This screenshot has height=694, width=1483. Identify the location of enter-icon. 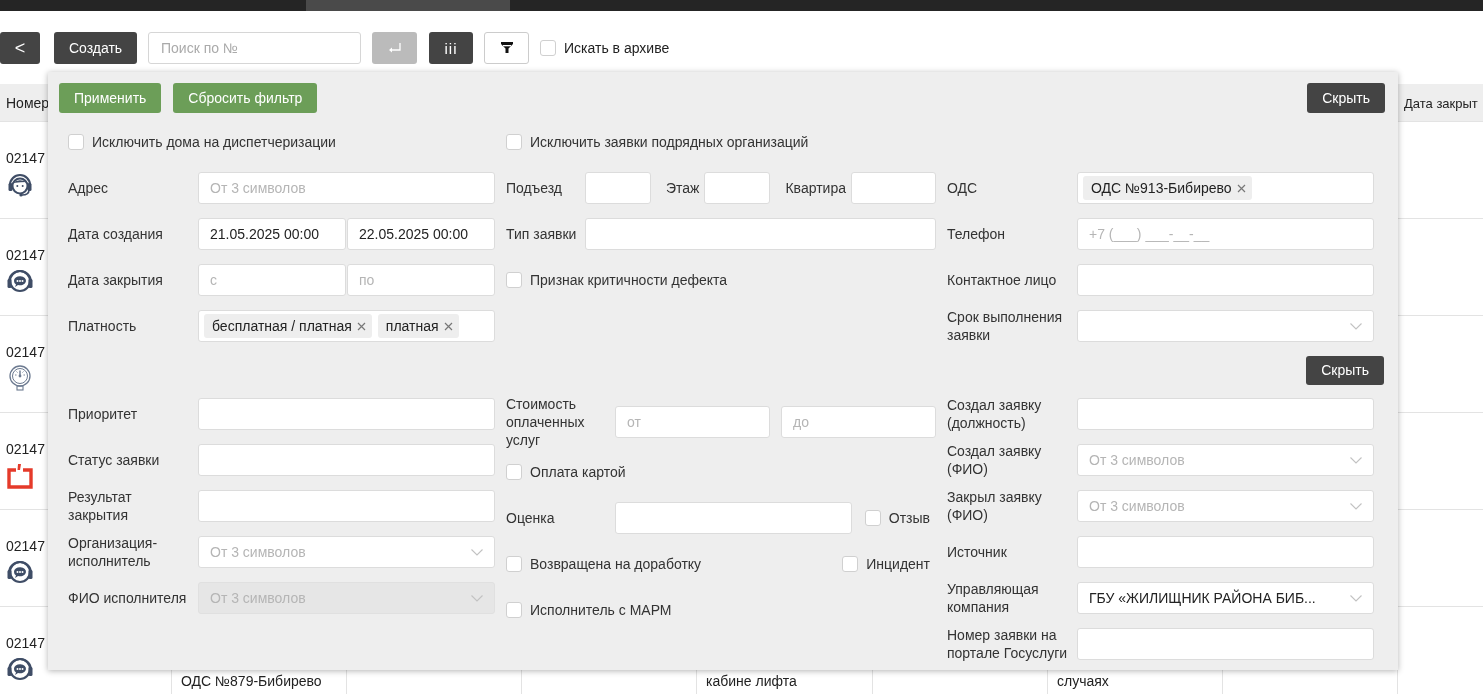
(394, 48).